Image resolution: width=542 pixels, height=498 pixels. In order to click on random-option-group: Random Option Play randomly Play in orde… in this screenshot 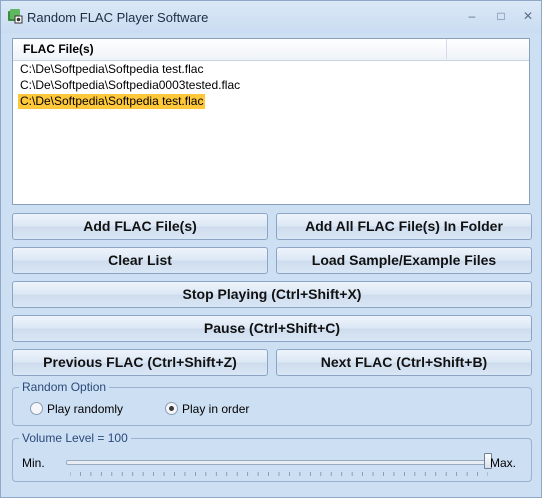, I will do `click(272, 403)`.